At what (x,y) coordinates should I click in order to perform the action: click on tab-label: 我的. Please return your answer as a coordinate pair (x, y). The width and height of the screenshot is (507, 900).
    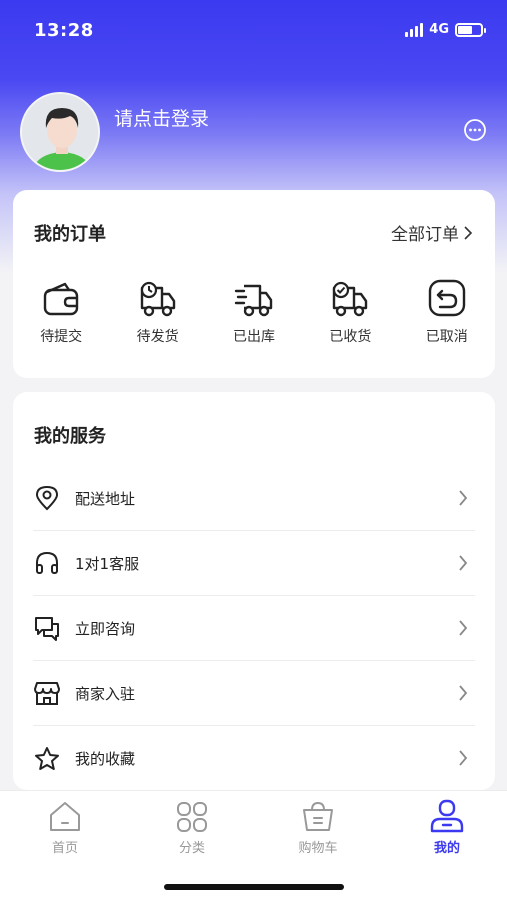
    Looking at the image, I should click on (446, 848).